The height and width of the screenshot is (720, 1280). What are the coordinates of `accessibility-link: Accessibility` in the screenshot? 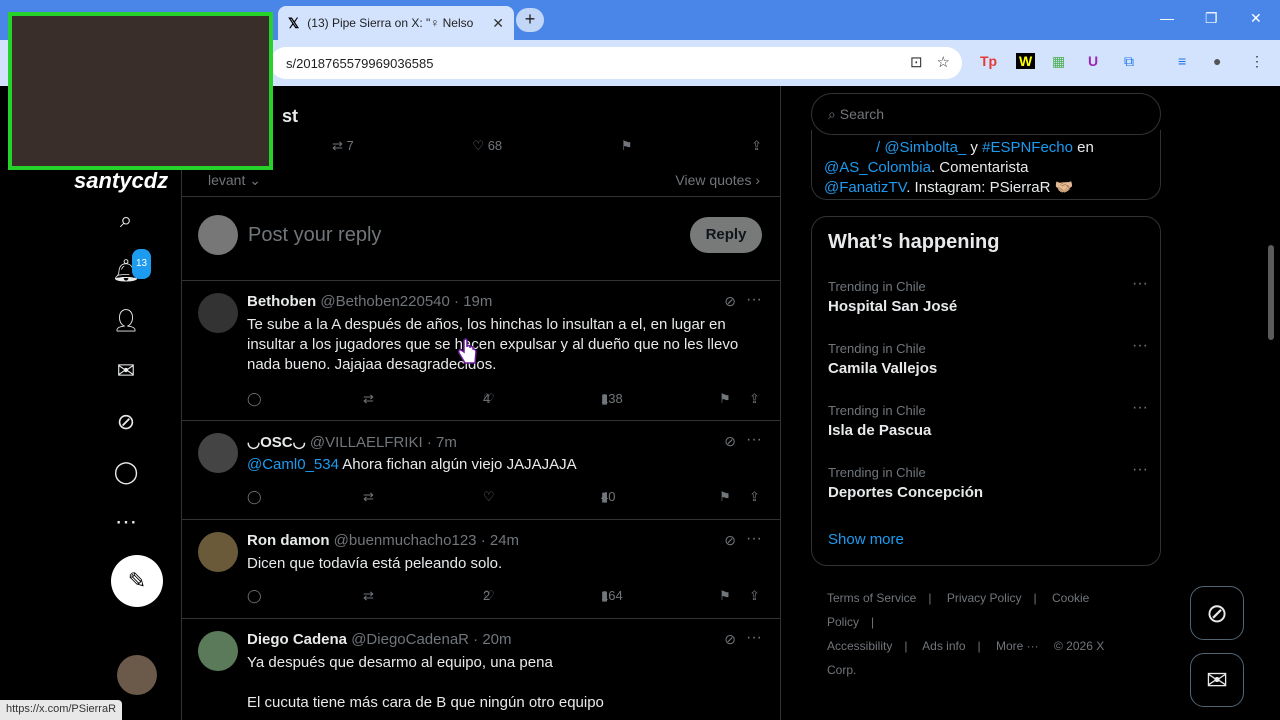 It's located at (859, 646).